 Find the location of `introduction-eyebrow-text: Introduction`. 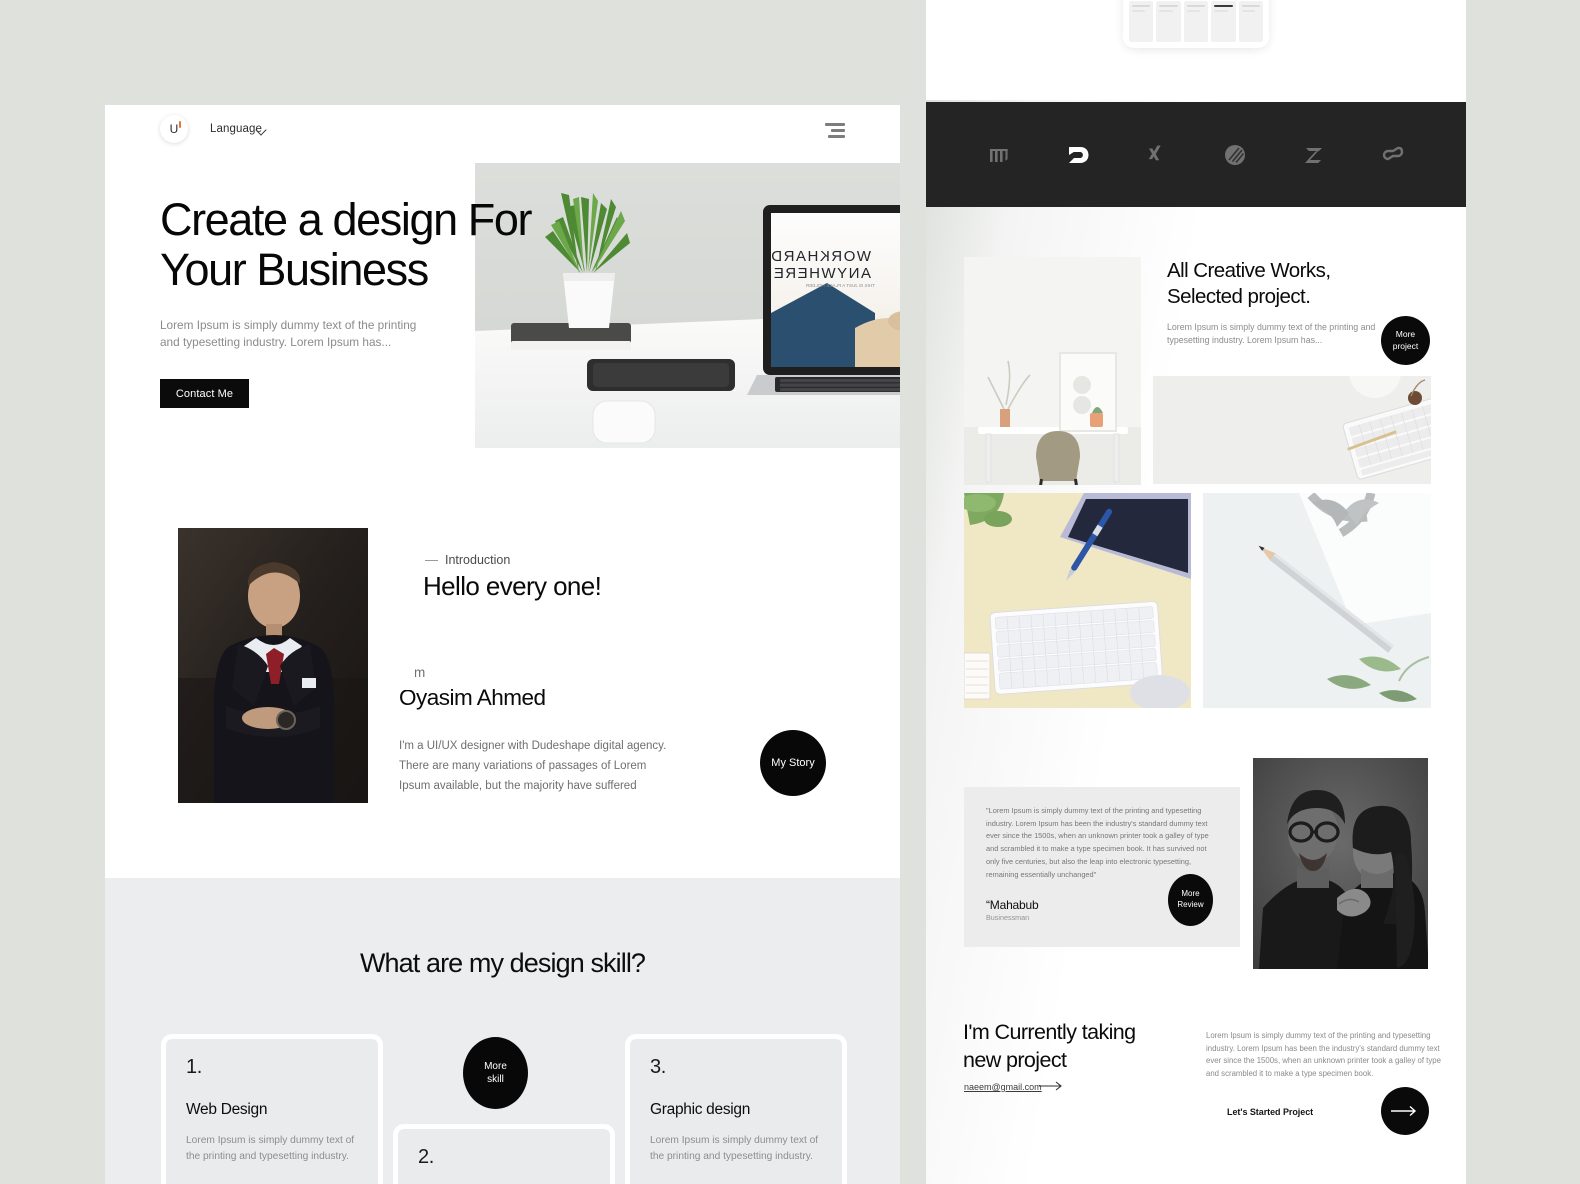

introduction-eyebrow-text: Introduction is located at coordinates (478, 560).